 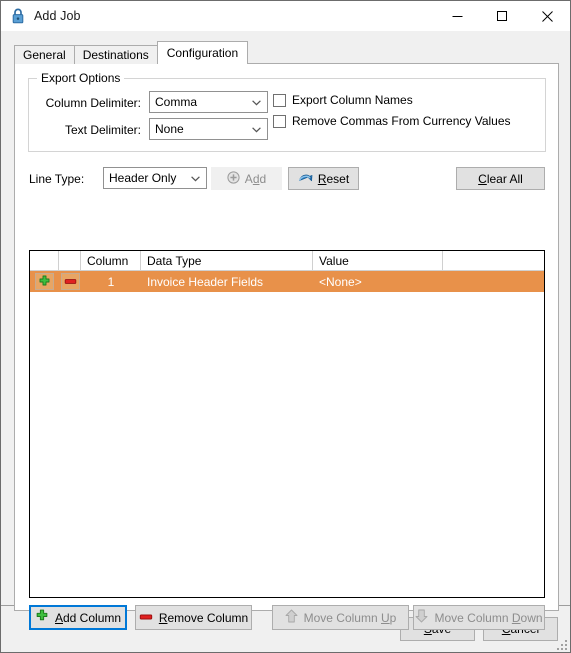 I want to click on tab-general-label: General, so click(x=44, y=55).